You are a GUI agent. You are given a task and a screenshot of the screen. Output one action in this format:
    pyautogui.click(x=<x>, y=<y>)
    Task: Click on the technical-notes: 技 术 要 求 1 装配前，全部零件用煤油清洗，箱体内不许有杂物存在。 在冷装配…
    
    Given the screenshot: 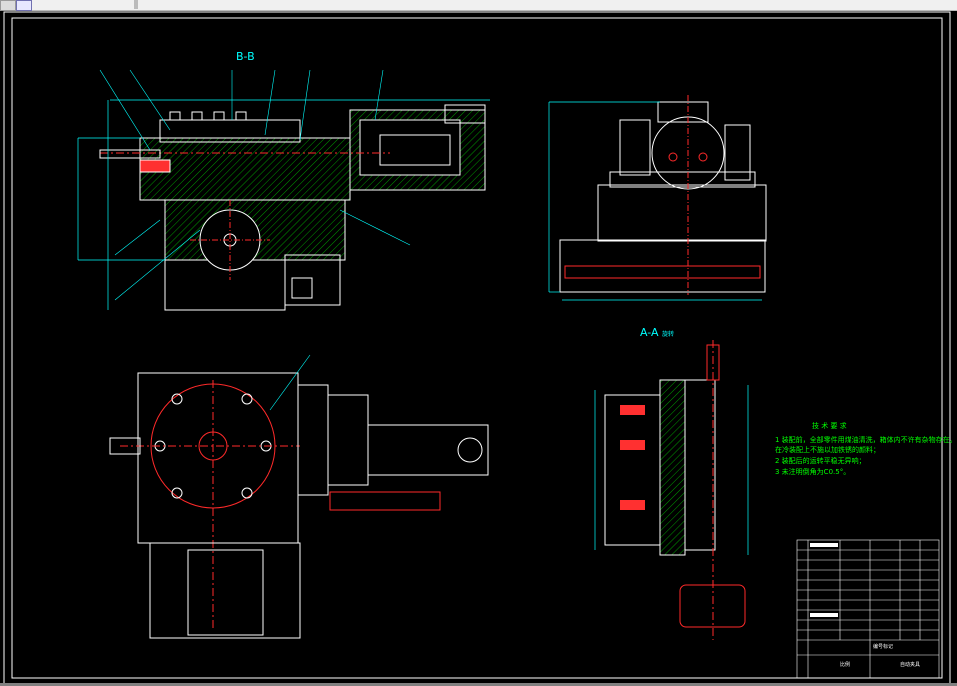 What is the action you would take?
    pyautogui.click(x=866, y=448)
    